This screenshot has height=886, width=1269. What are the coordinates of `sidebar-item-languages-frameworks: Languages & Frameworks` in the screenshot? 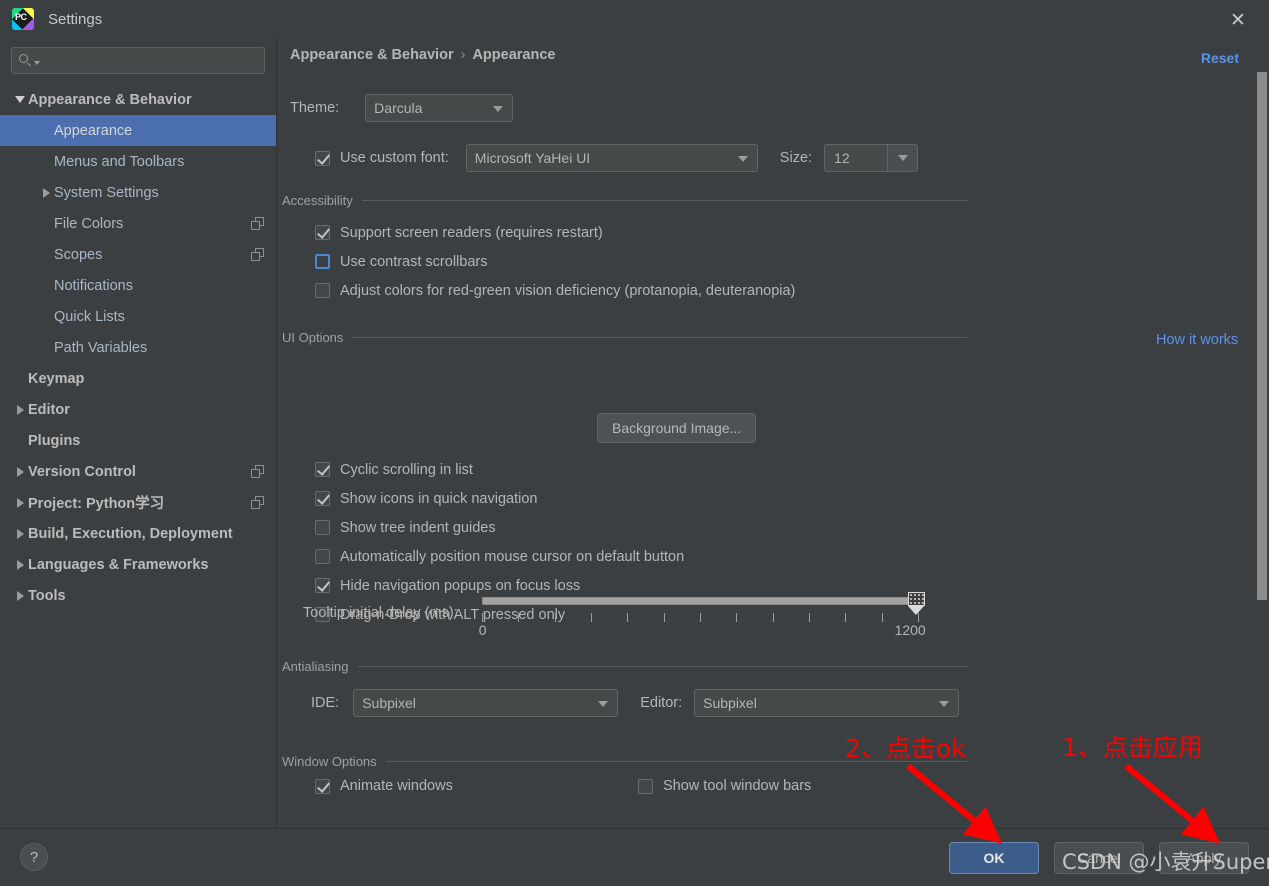 It's located at (138, 564).